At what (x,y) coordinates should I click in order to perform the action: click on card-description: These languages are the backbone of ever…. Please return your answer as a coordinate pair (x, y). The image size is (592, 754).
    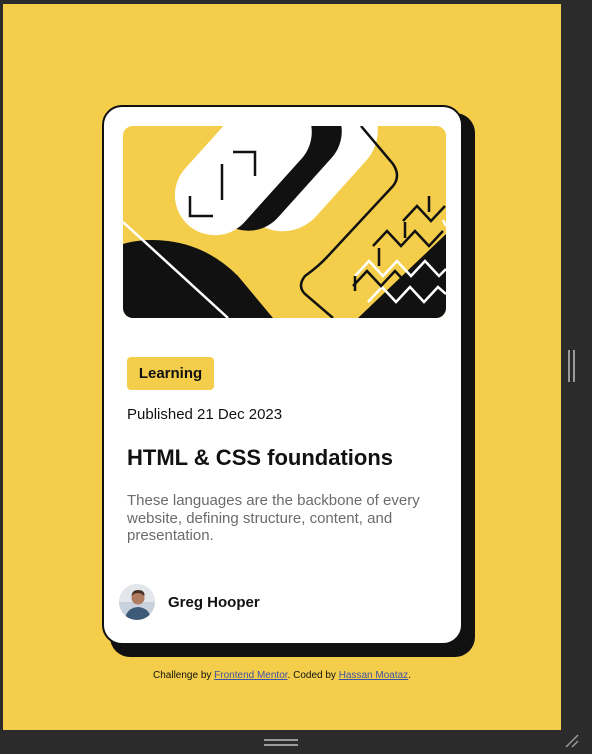
    Looking at the image, I should click on (273, 518).